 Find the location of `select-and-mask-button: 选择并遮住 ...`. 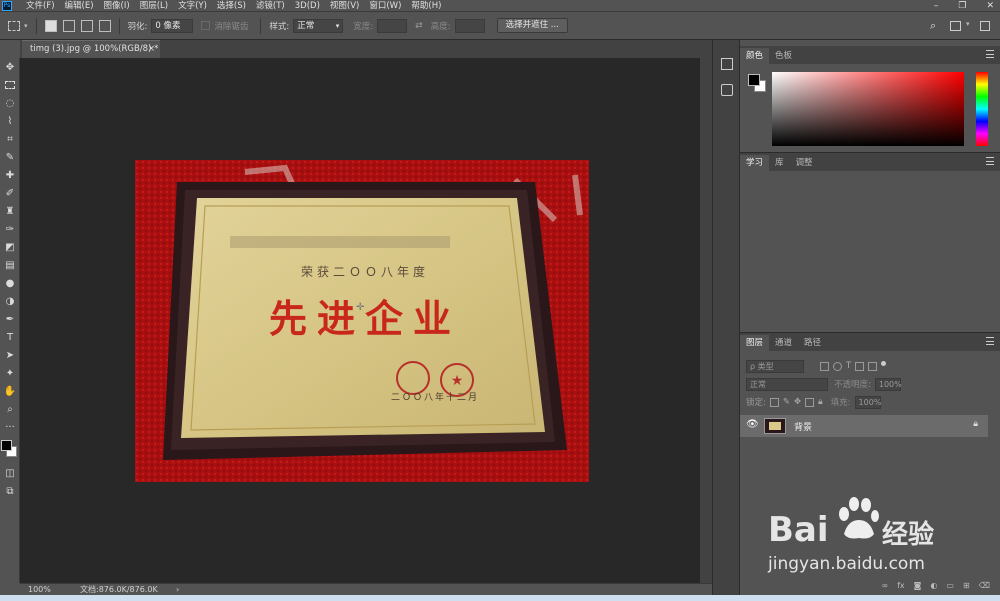

select-and-mask-button: 选择并遮住 ... is located at coordinates (532, 25).